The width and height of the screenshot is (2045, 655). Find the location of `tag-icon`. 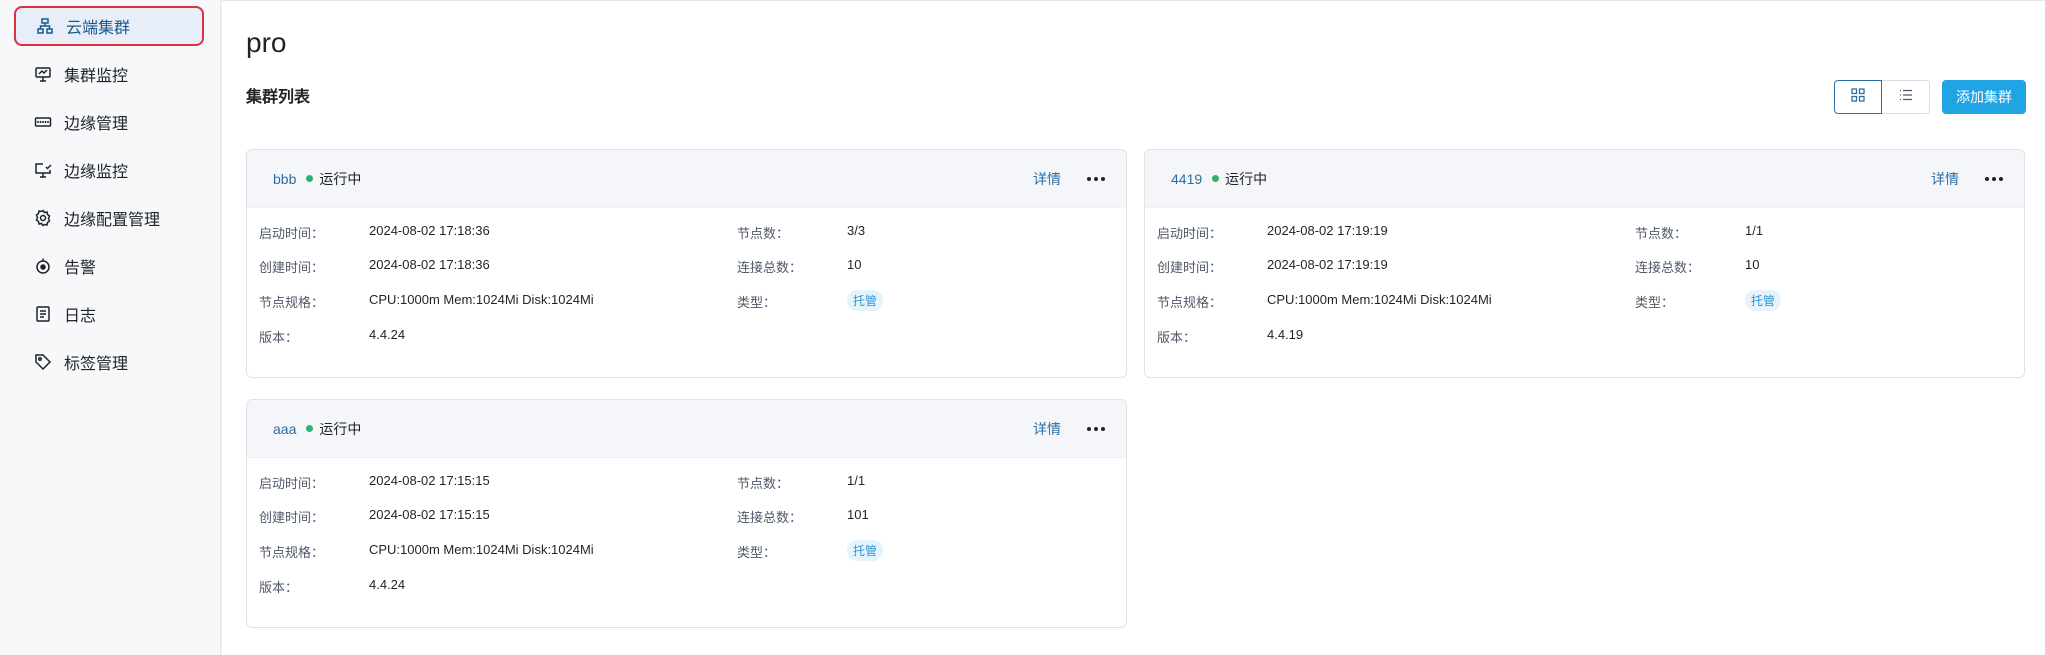

tag-icon is located at coordinates (43, 362).